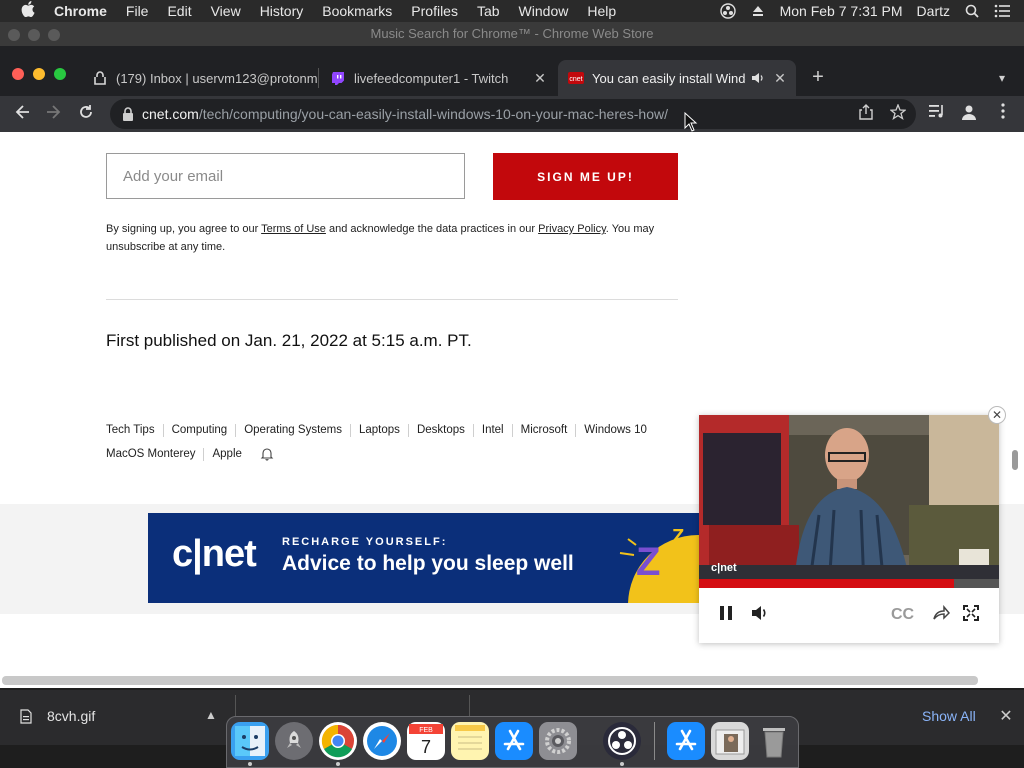 This screenshot has width=1024, height=768. What do you see at coordinates (949, 716) in the screenshot?
I see `show-all-downloads-link: Show All` at bounding box center [949, 716].